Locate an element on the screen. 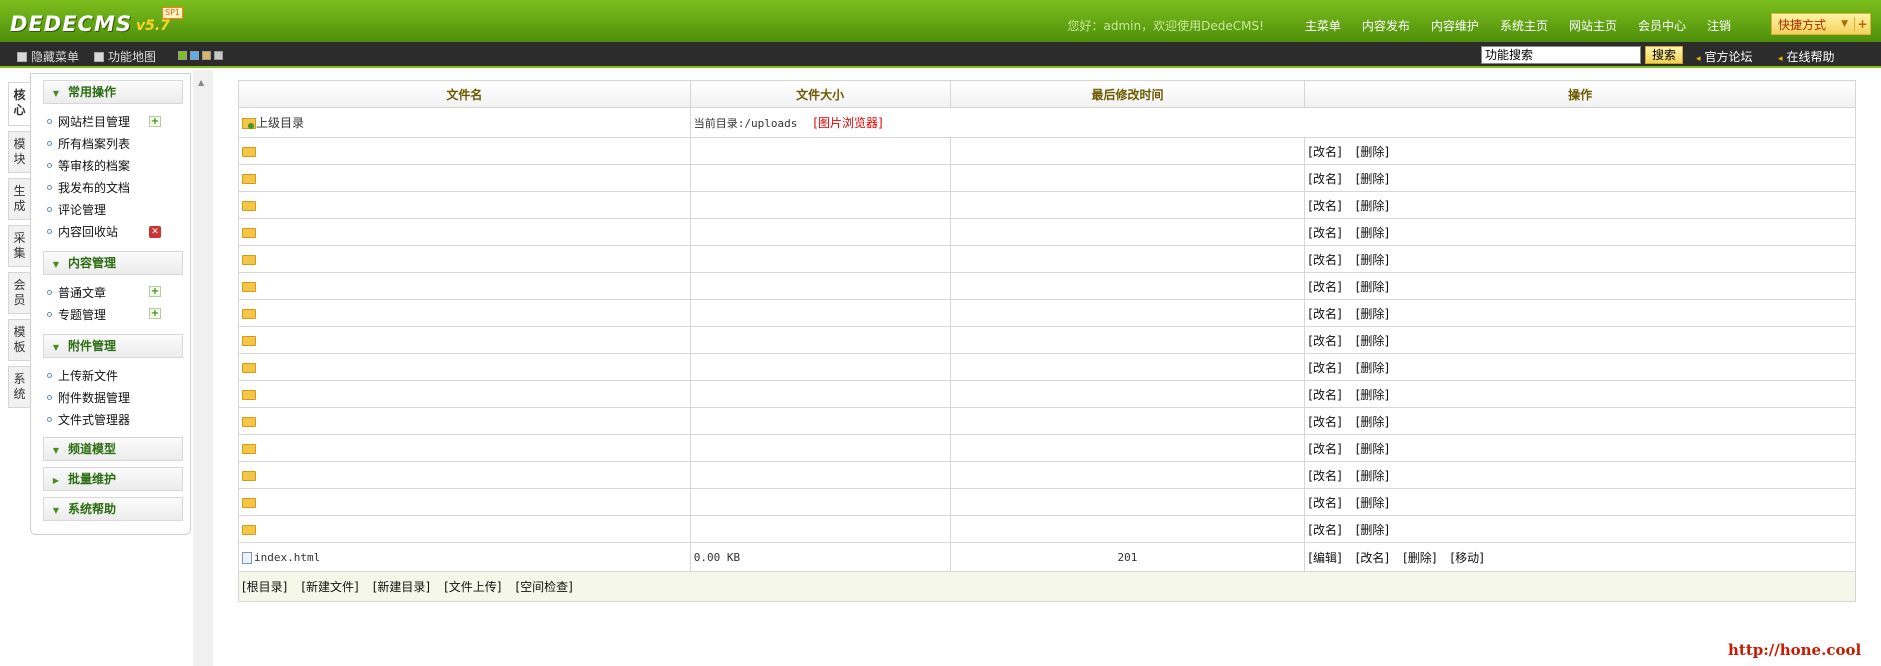 This screenshot has height=666, width=1881. site-map-button: 功能地图 is located at coordinates (125, 56).